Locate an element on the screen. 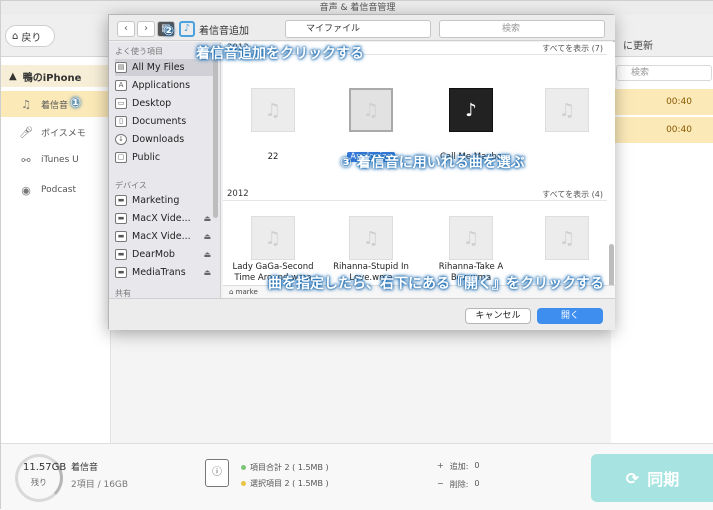 The height and width of the screenshot is (510, 713). search-input: 検索 is located at coordinates (664, 73).